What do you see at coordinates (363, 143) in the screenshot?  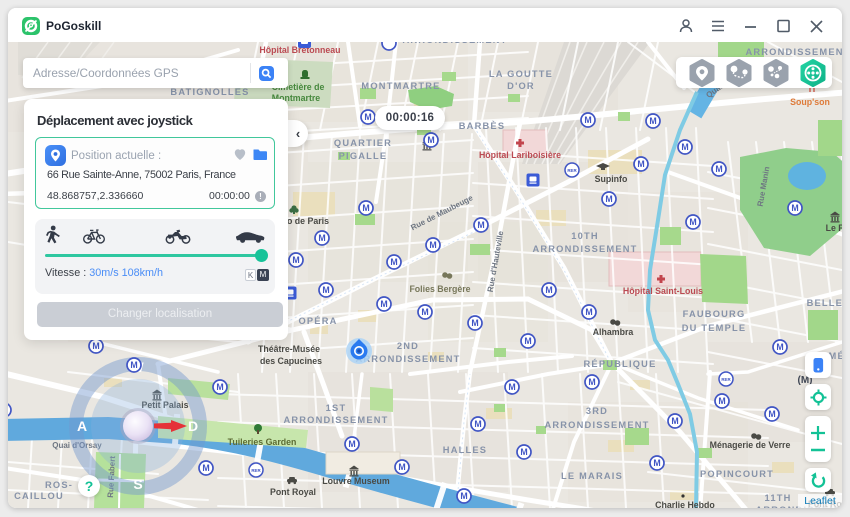 I see `svg-text: QUARTIER` at bounding box center [363, 143].